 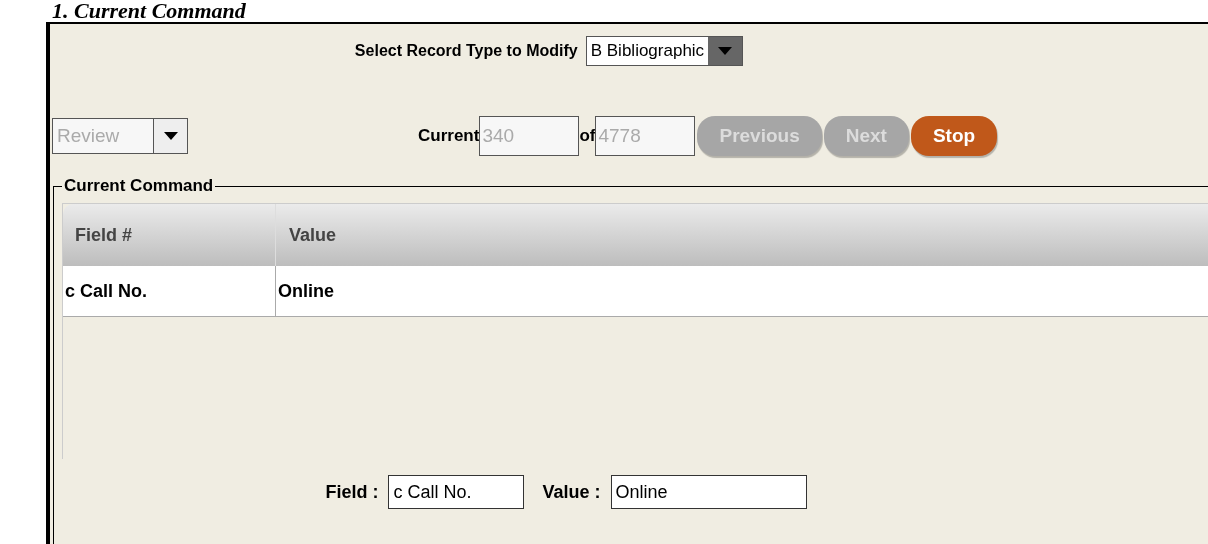 I want to click on column-header: Value, so click(x=742, y=235).